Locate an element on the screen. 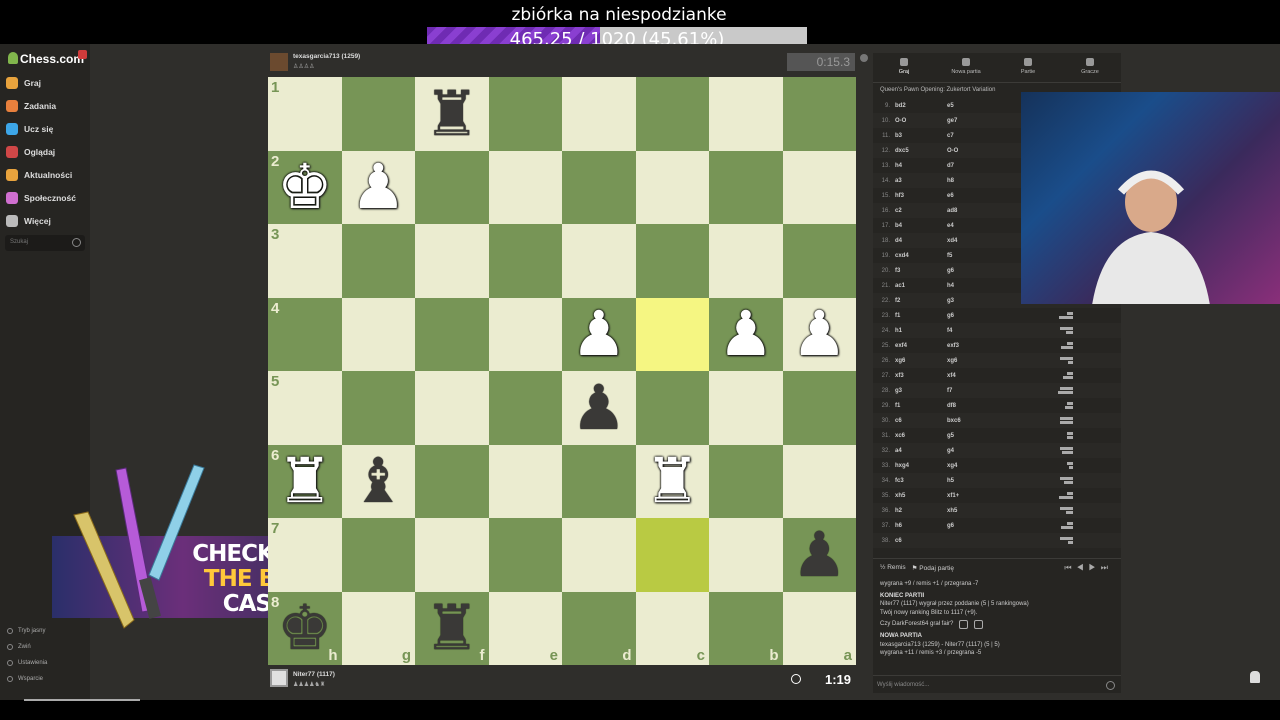 The height and width of the screenshot is (720, 1280). white-move: hxg4 is located at coordinates (921, 466).